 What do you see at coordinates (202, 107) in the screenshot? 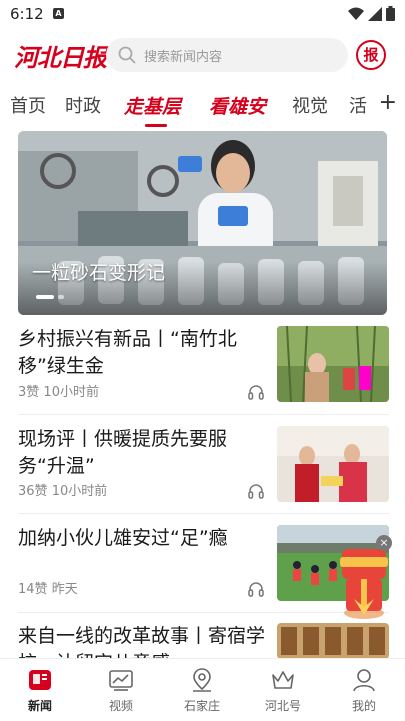
I see `channel-tabs: 首页 时政 走基层 看雄安 视觉 活 +` at bounding box center [202, 107].